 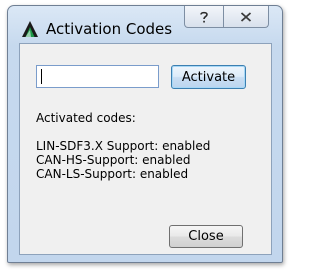 I want to click on activation-code-input, so click(x=97, y=76).